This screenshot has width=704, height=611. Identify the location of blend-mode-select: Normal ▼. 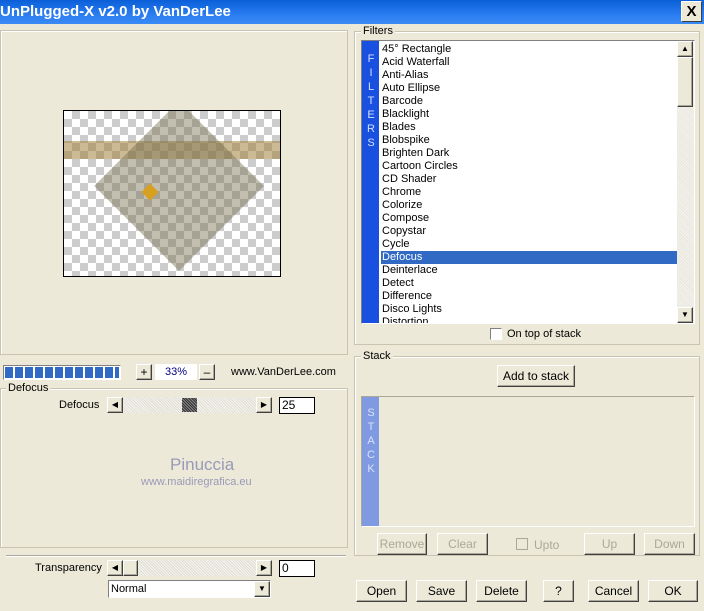
(189, 589).